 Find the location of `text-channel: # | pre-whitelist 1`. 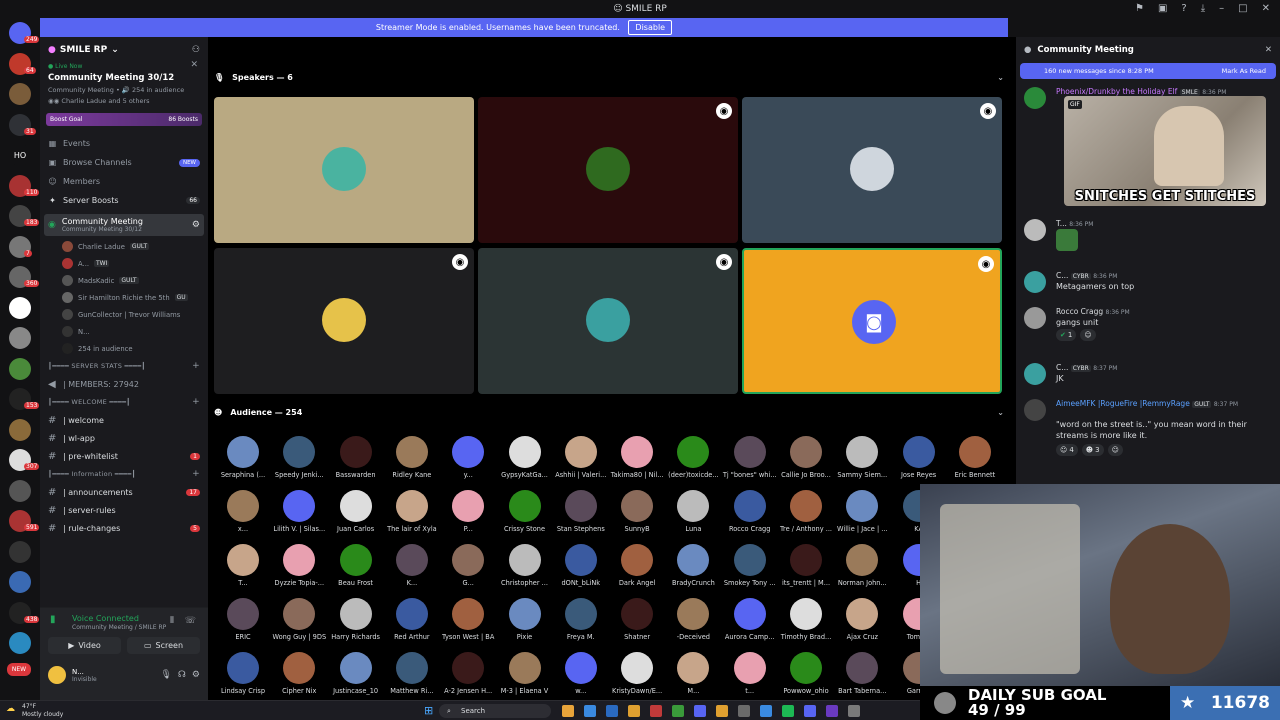

text-channel: # | pre-whitelist 1 is located at coordinates (124, 456).